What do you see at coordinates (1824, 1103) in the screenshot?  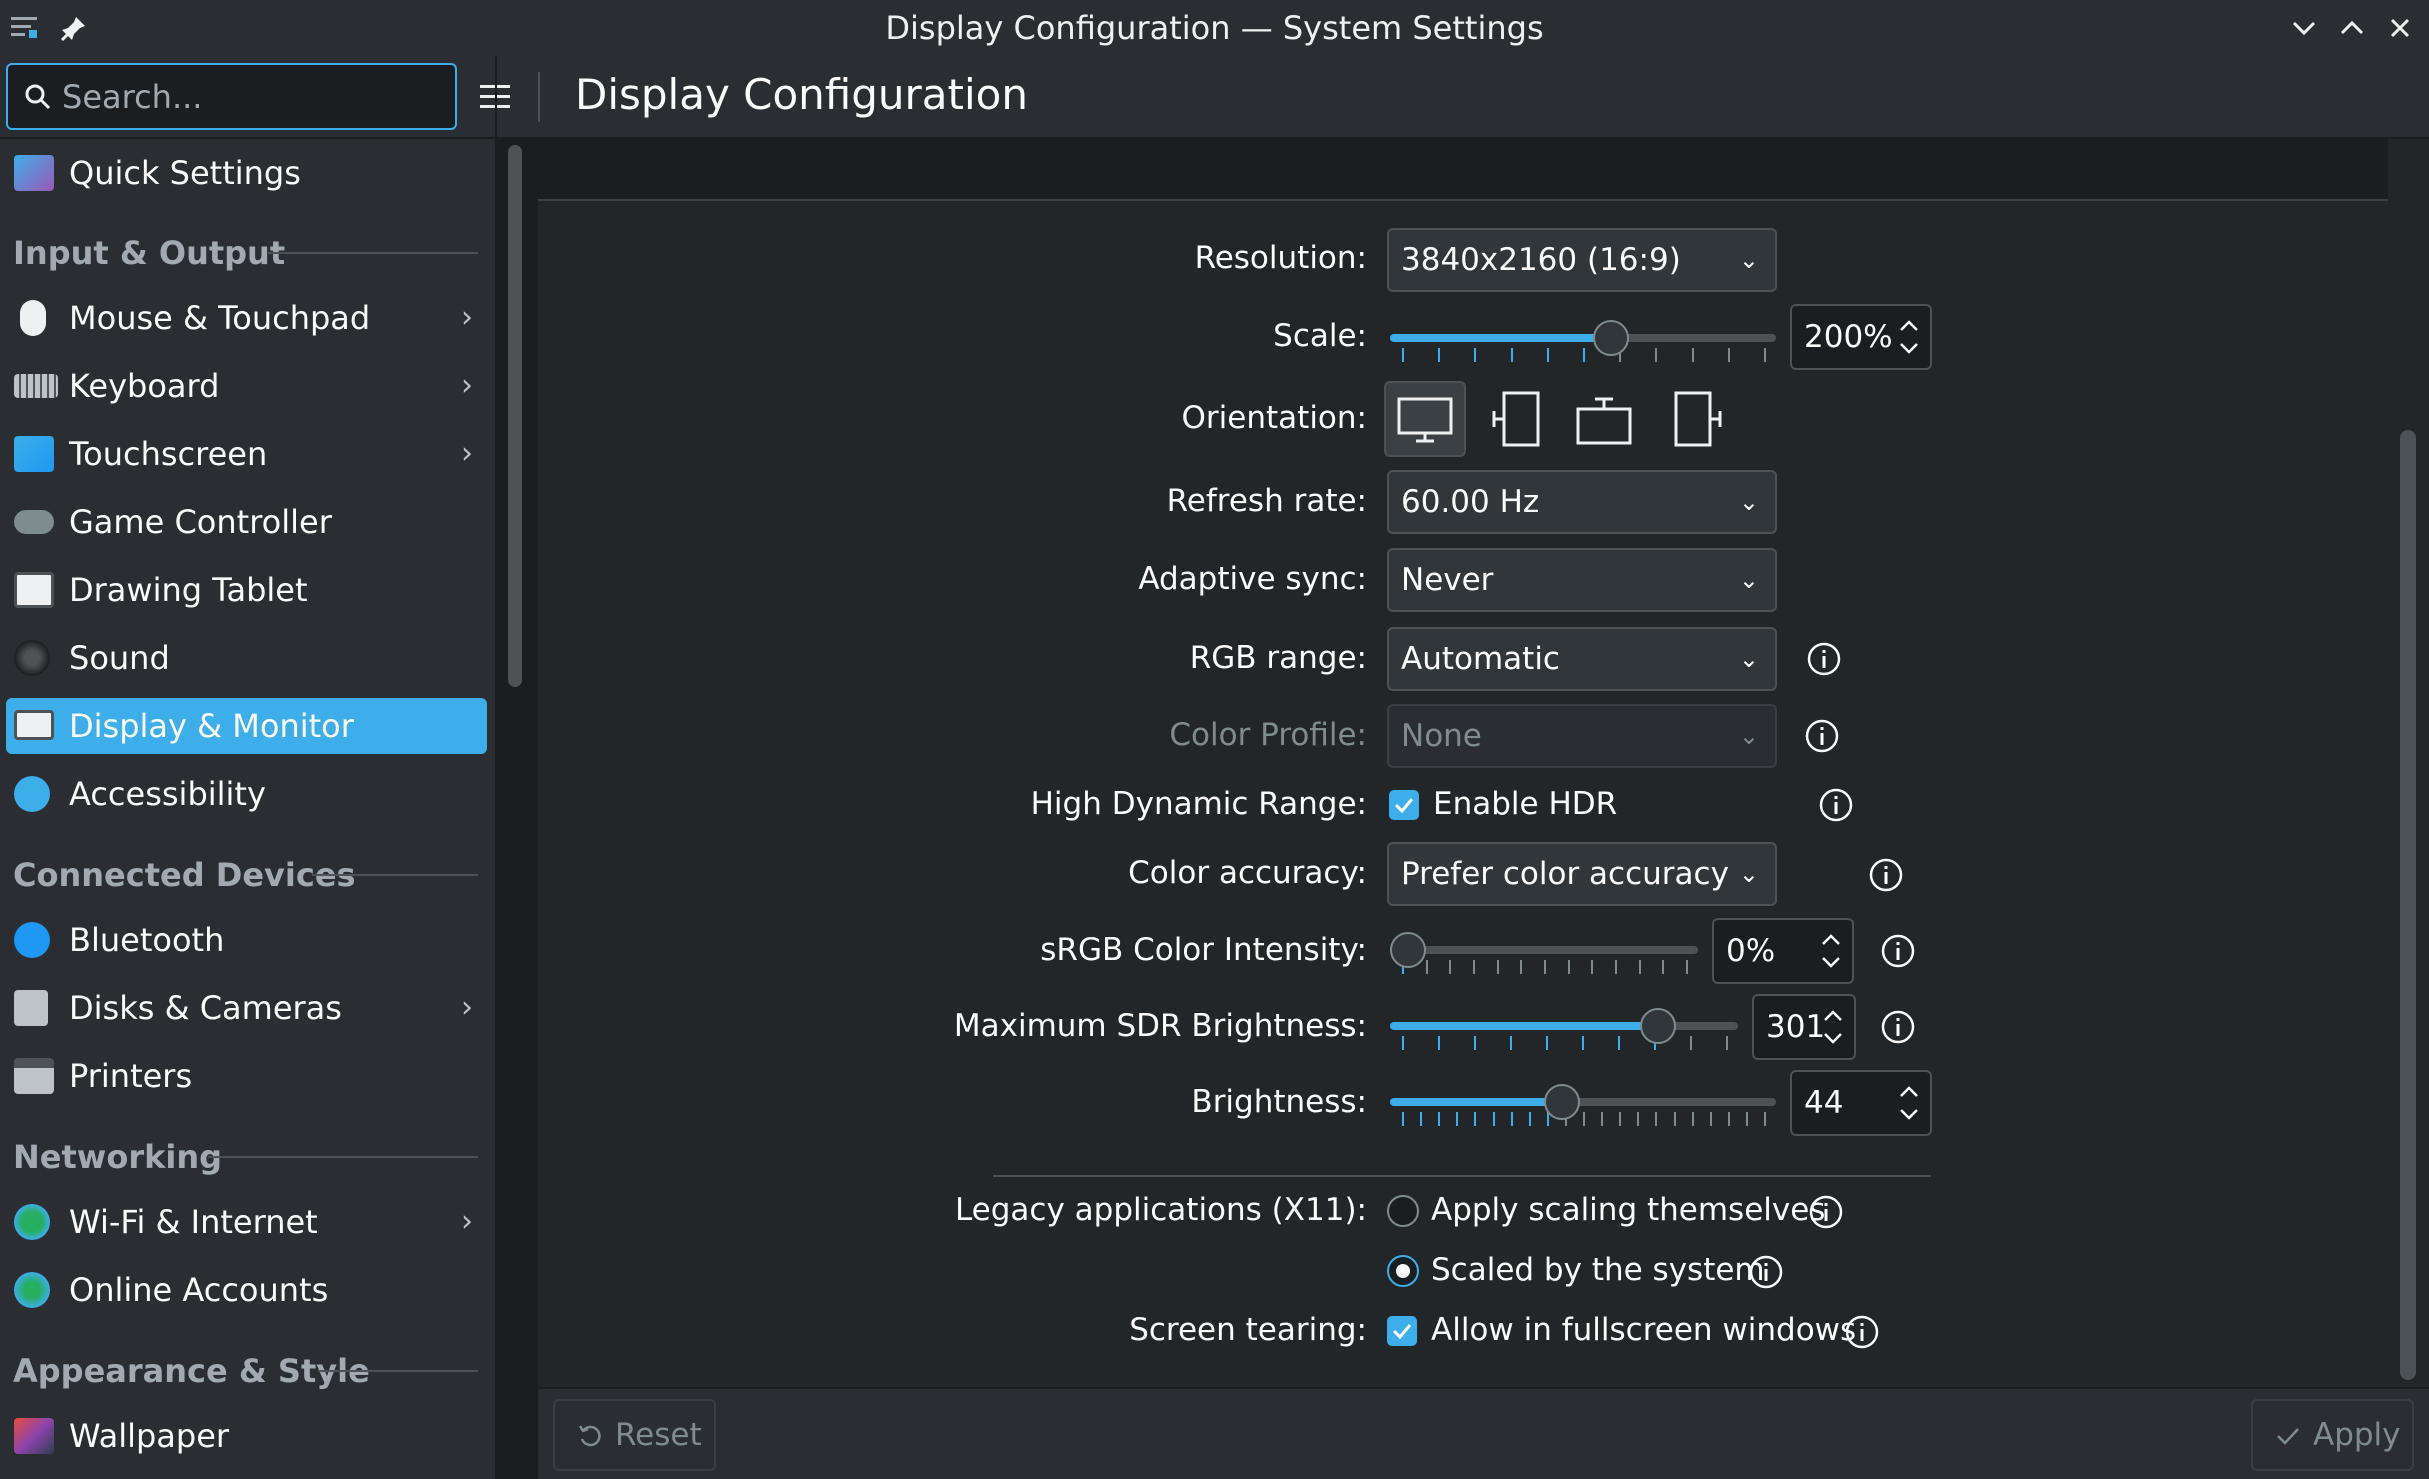 I see `brightness-value: 44` at bounding box center [1824, 1103].